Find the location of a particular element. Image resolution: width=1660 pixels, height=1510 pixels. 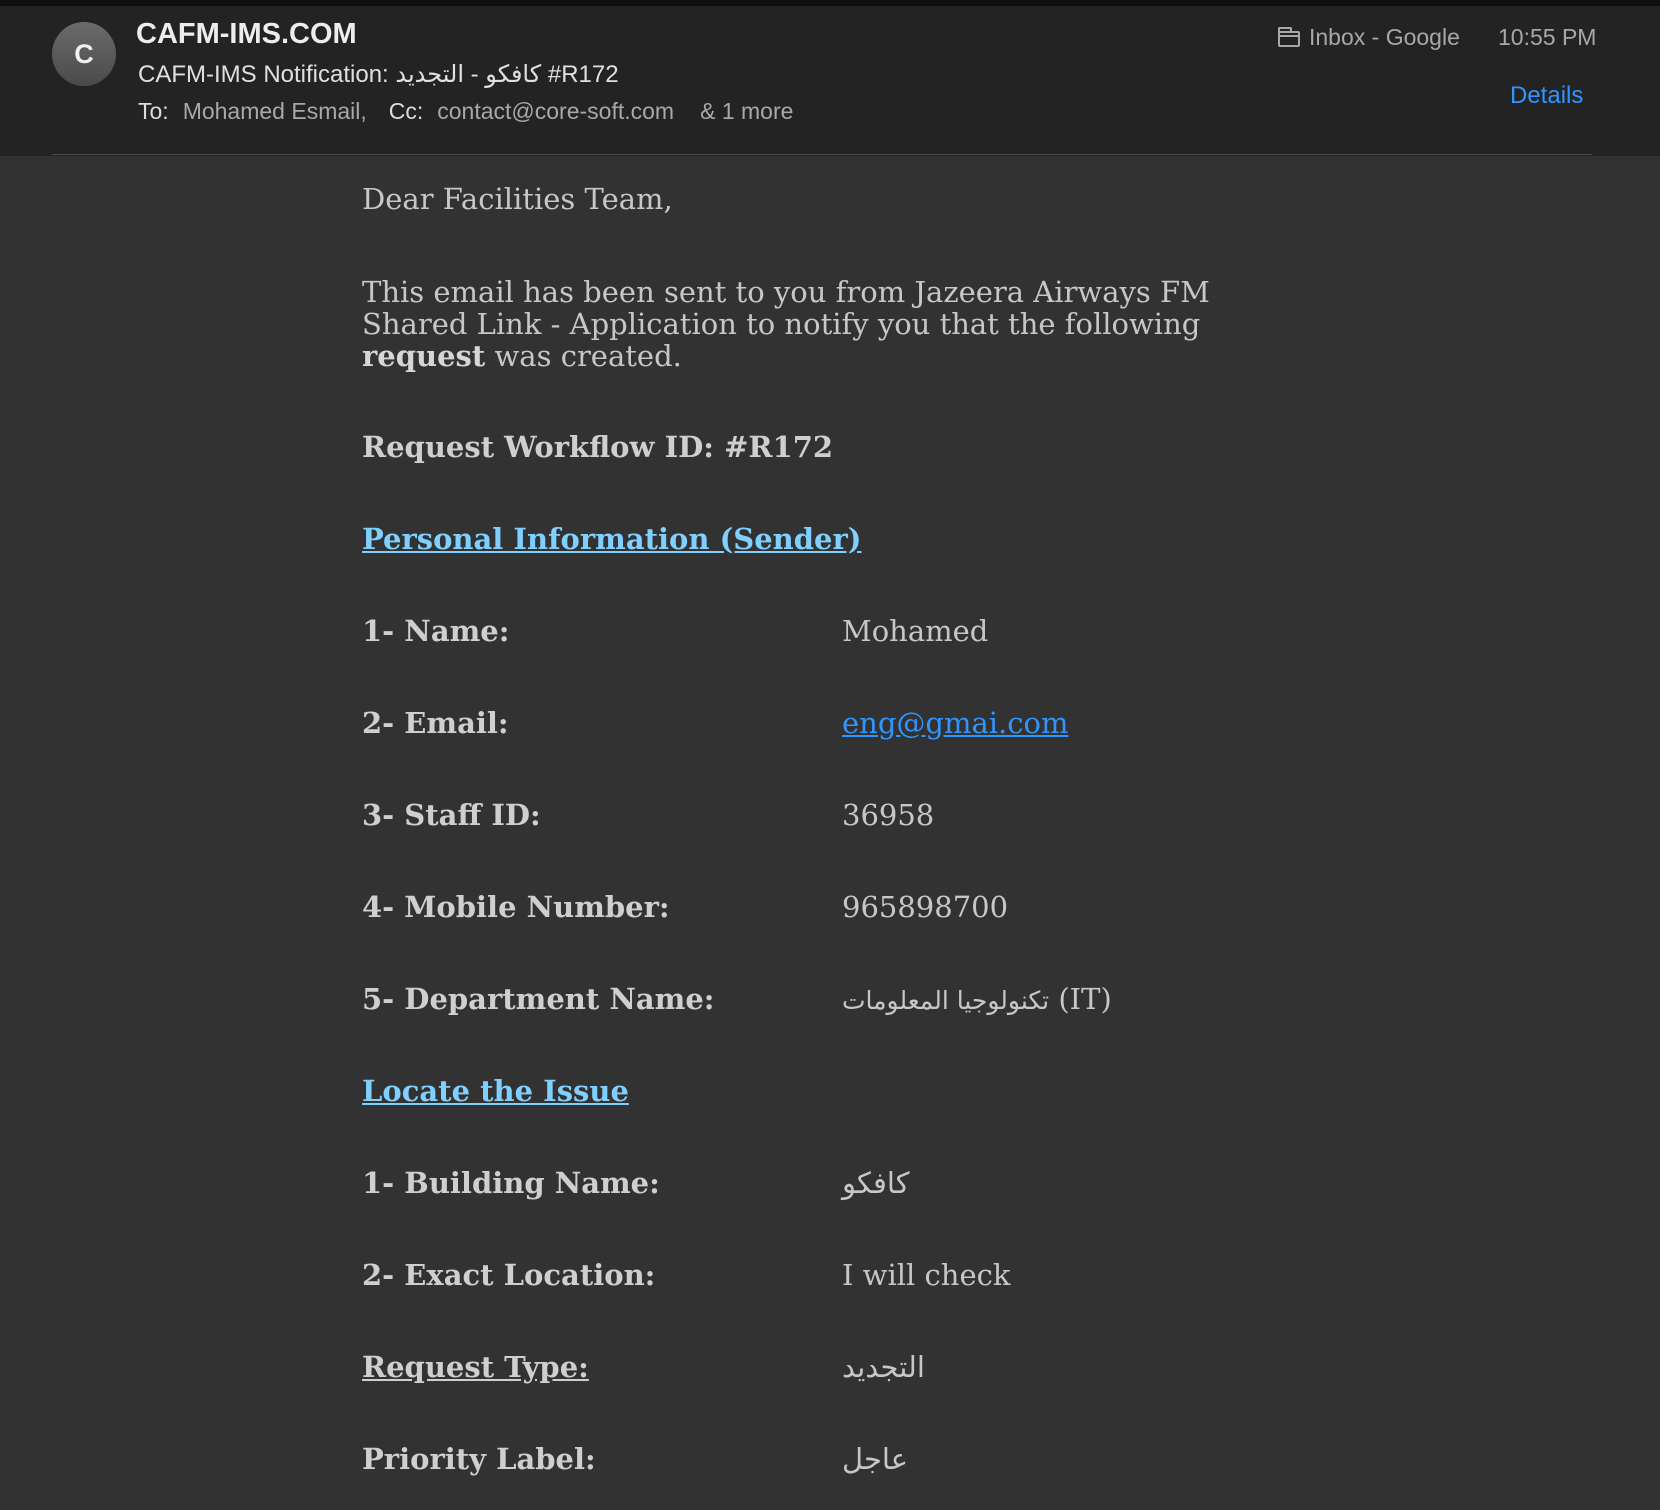

workflow-id-line: Request Workflow ID: #R172 is located at coordinates (597, 447).